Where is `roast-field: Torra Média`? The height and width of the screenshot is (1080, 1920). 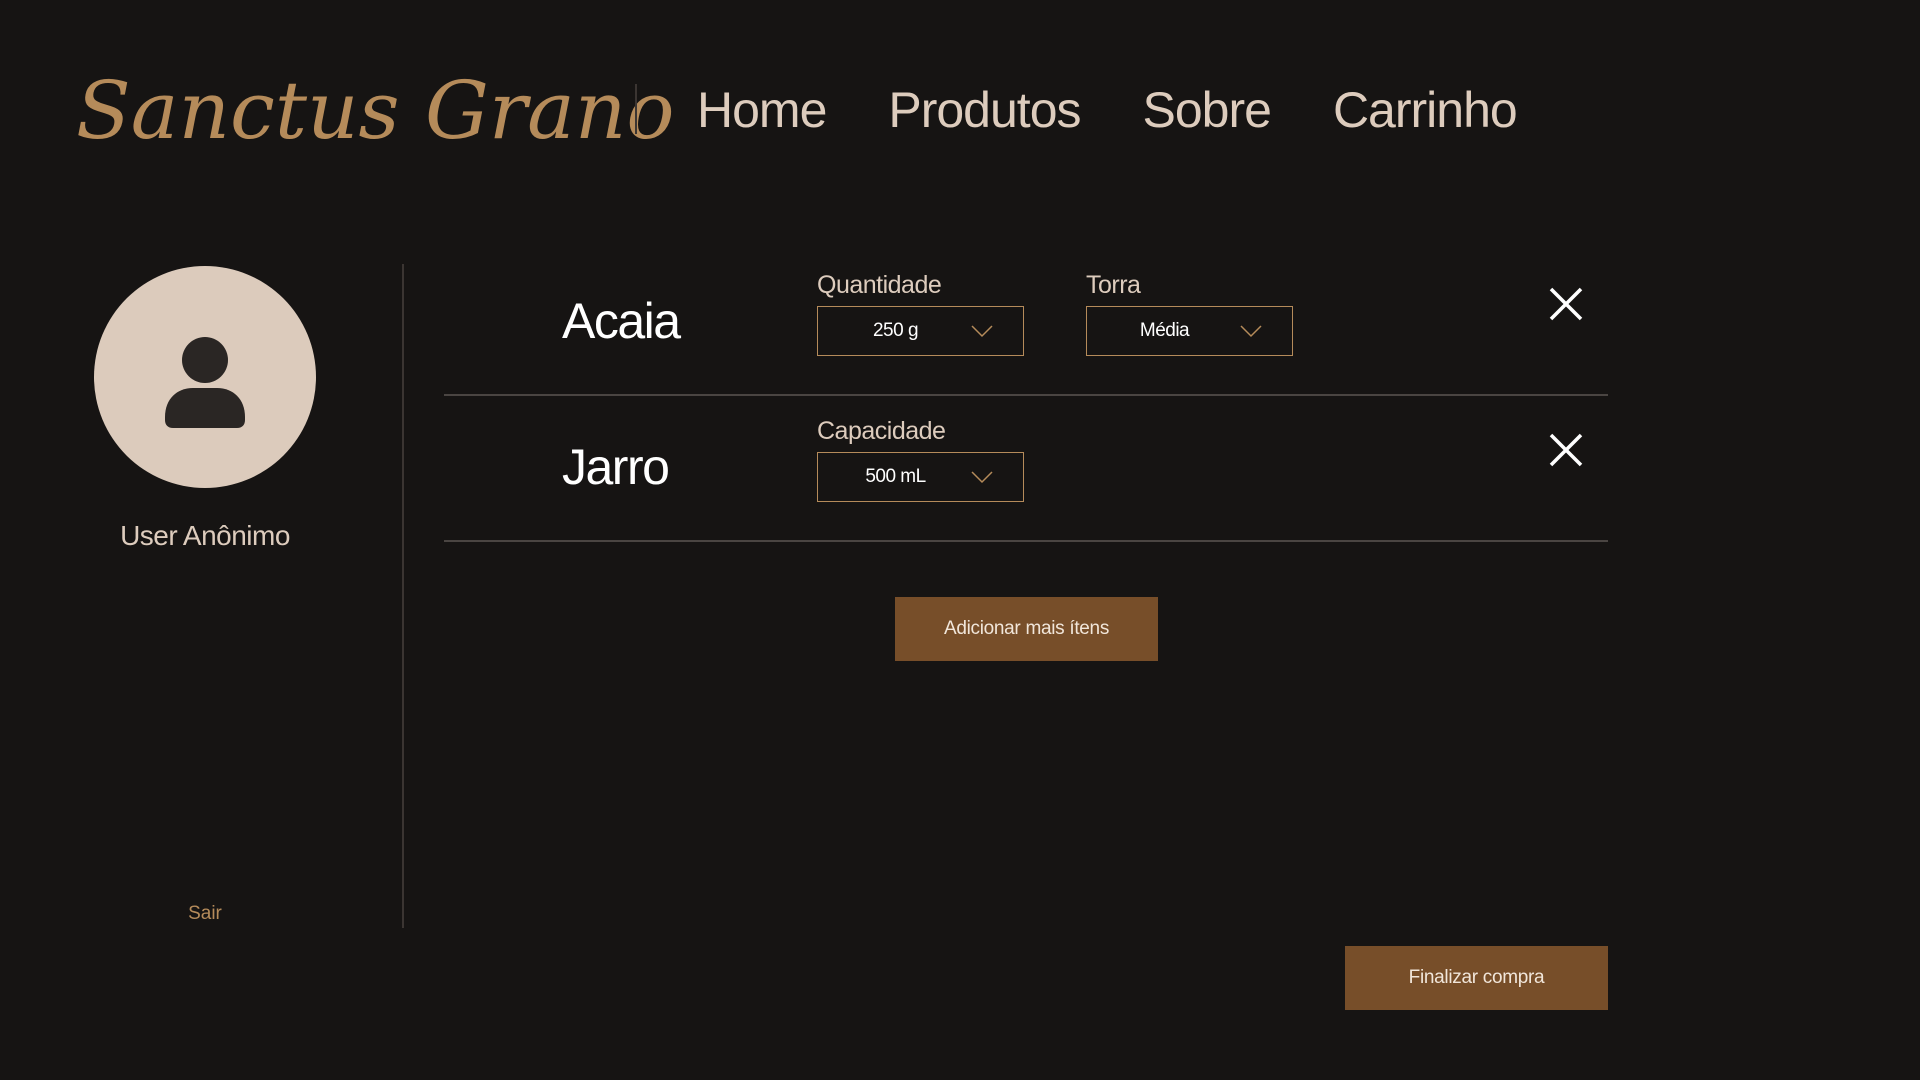
roast-field: Torra Média is located at coordinates (1189, 312).